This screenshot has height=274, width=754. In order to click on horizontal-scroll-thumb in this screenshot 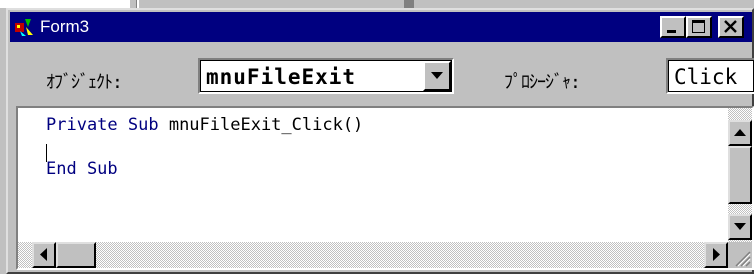, I will do `click(76, 255)`.